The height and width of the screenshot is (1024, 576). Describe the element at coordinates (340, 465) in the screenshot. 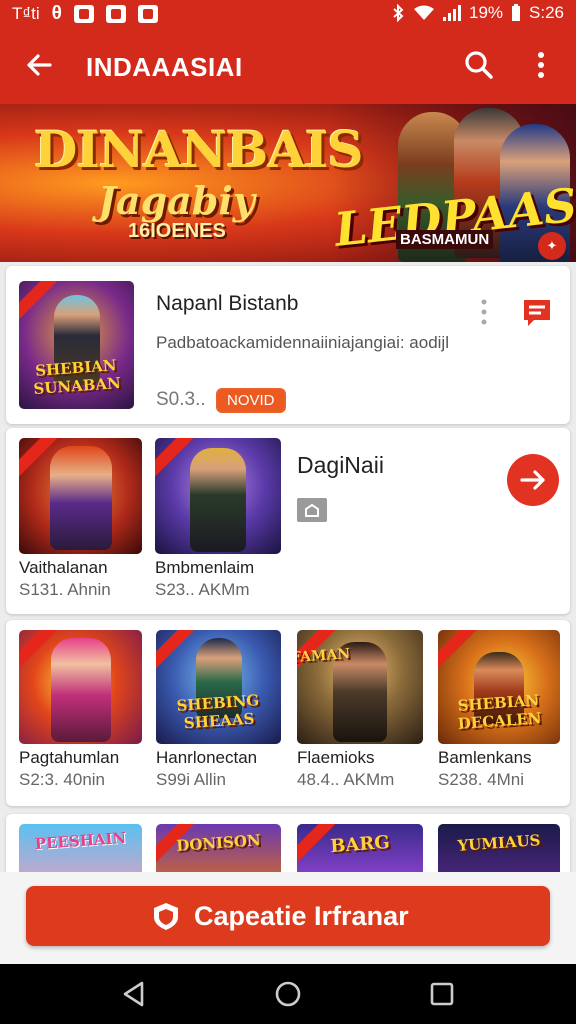

I see `collection-title: DagiNaii` at that location.